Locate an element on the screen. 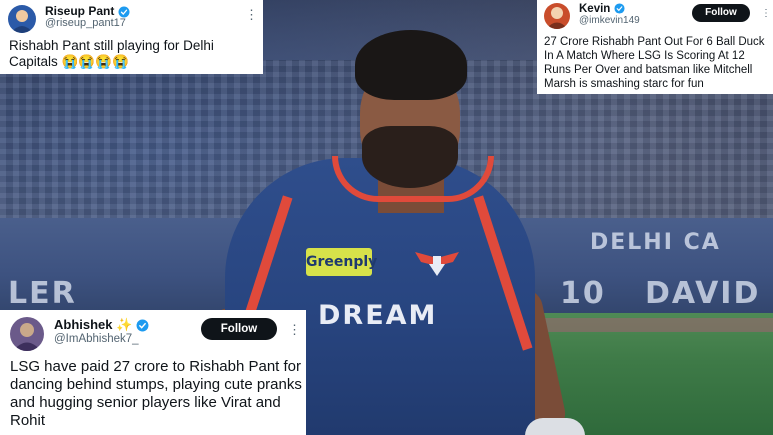 The width and height of the screenshot is (773, 435). author-name: Abhishek ✨ is located at coordinates (101, 325).